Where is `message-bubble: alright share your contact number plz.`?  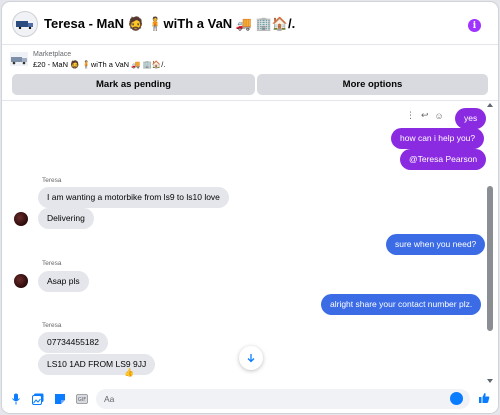 message-bubble: alright share your contact number plz. is located at coordinates (401, 304).